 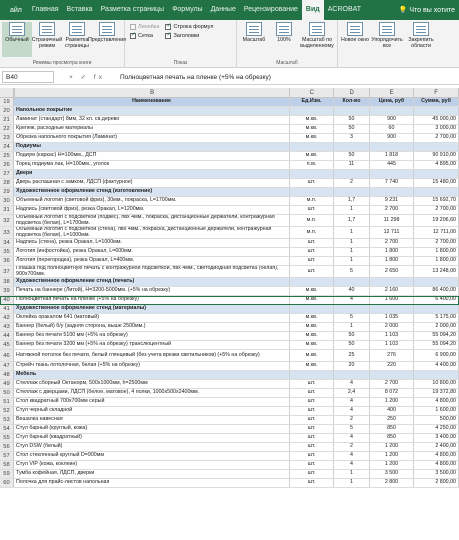 What do you see at coordinates (352, 271) in the screenshot?
I see `cell-qty: 5` at bounding box center [352, 271].